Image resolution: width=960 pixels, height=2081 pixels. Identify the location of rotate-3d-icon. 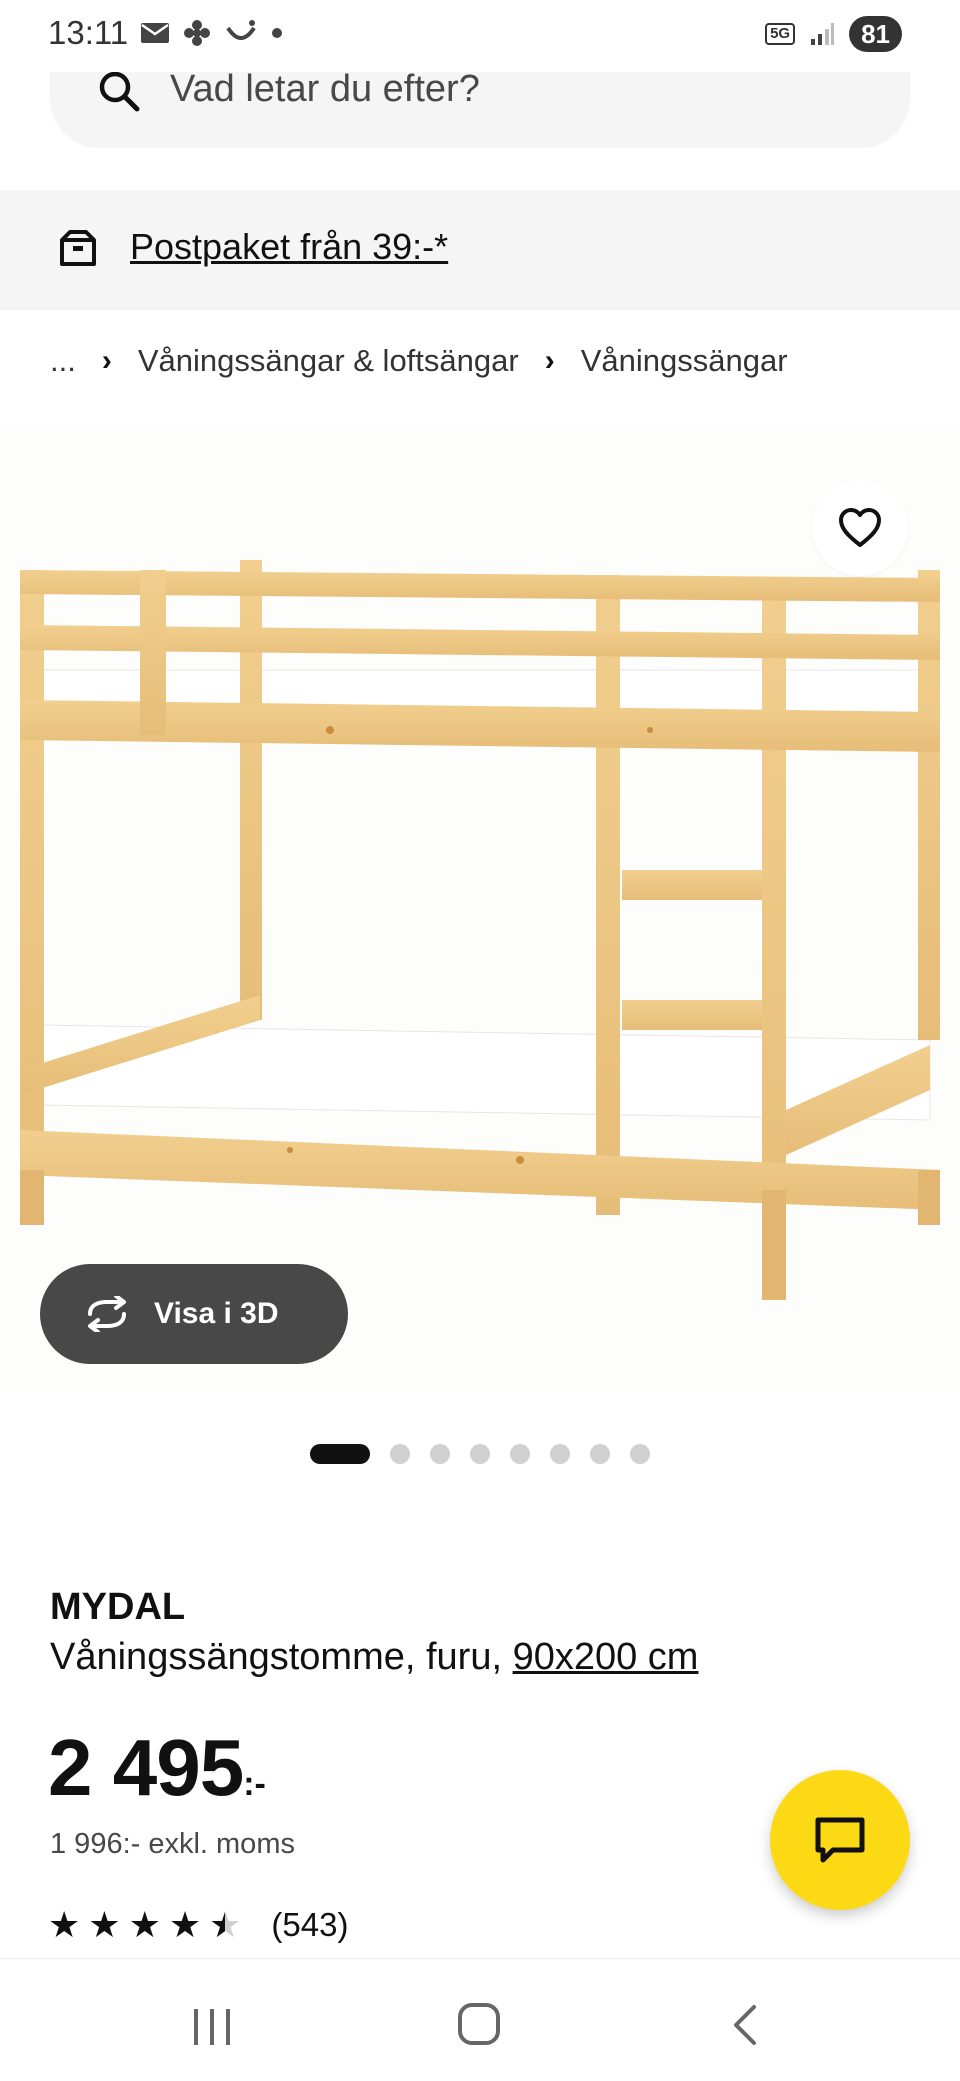
(107, 1314).